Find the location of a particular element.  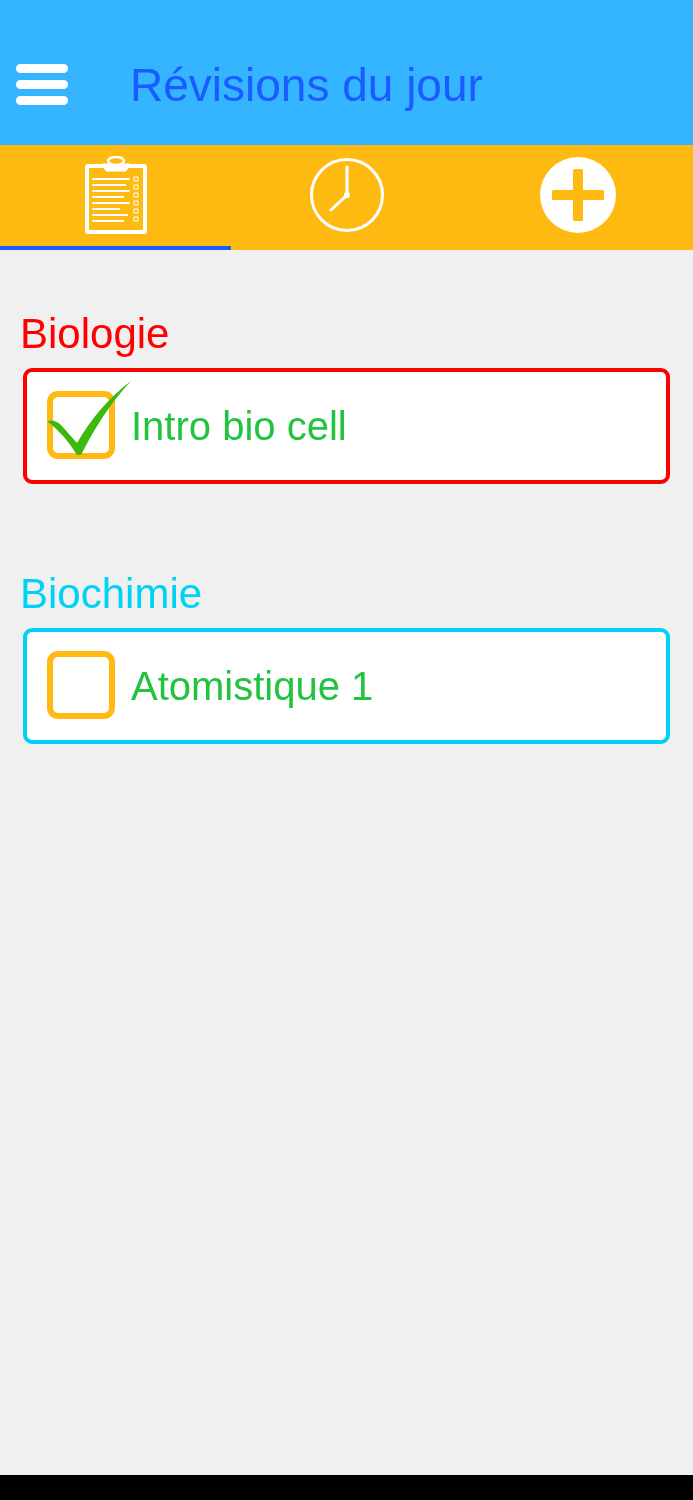

menu-icon is located at coordinates (42, 85).